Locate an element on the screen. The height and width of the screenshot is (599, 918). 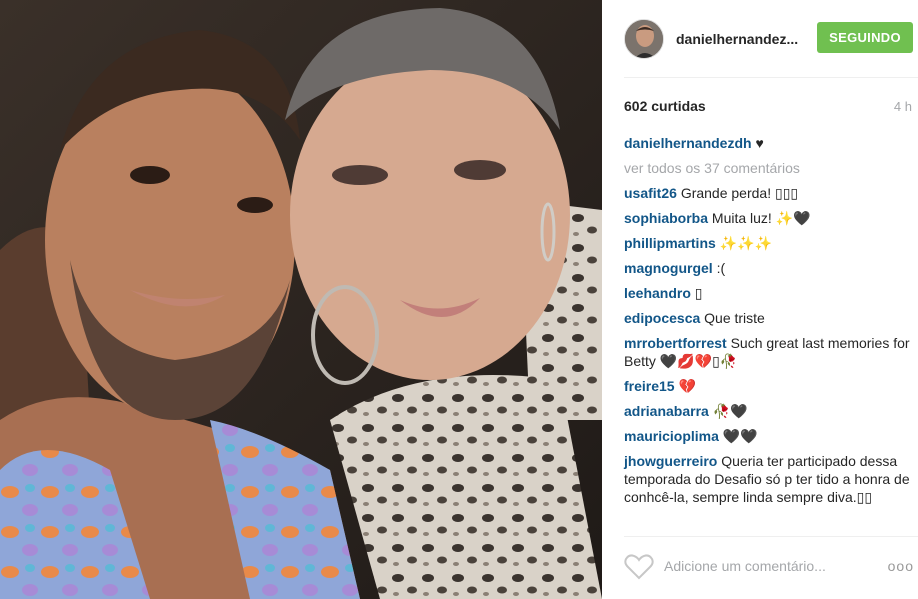
comment-username: mauricioplima is located at coordinates (671, 436).